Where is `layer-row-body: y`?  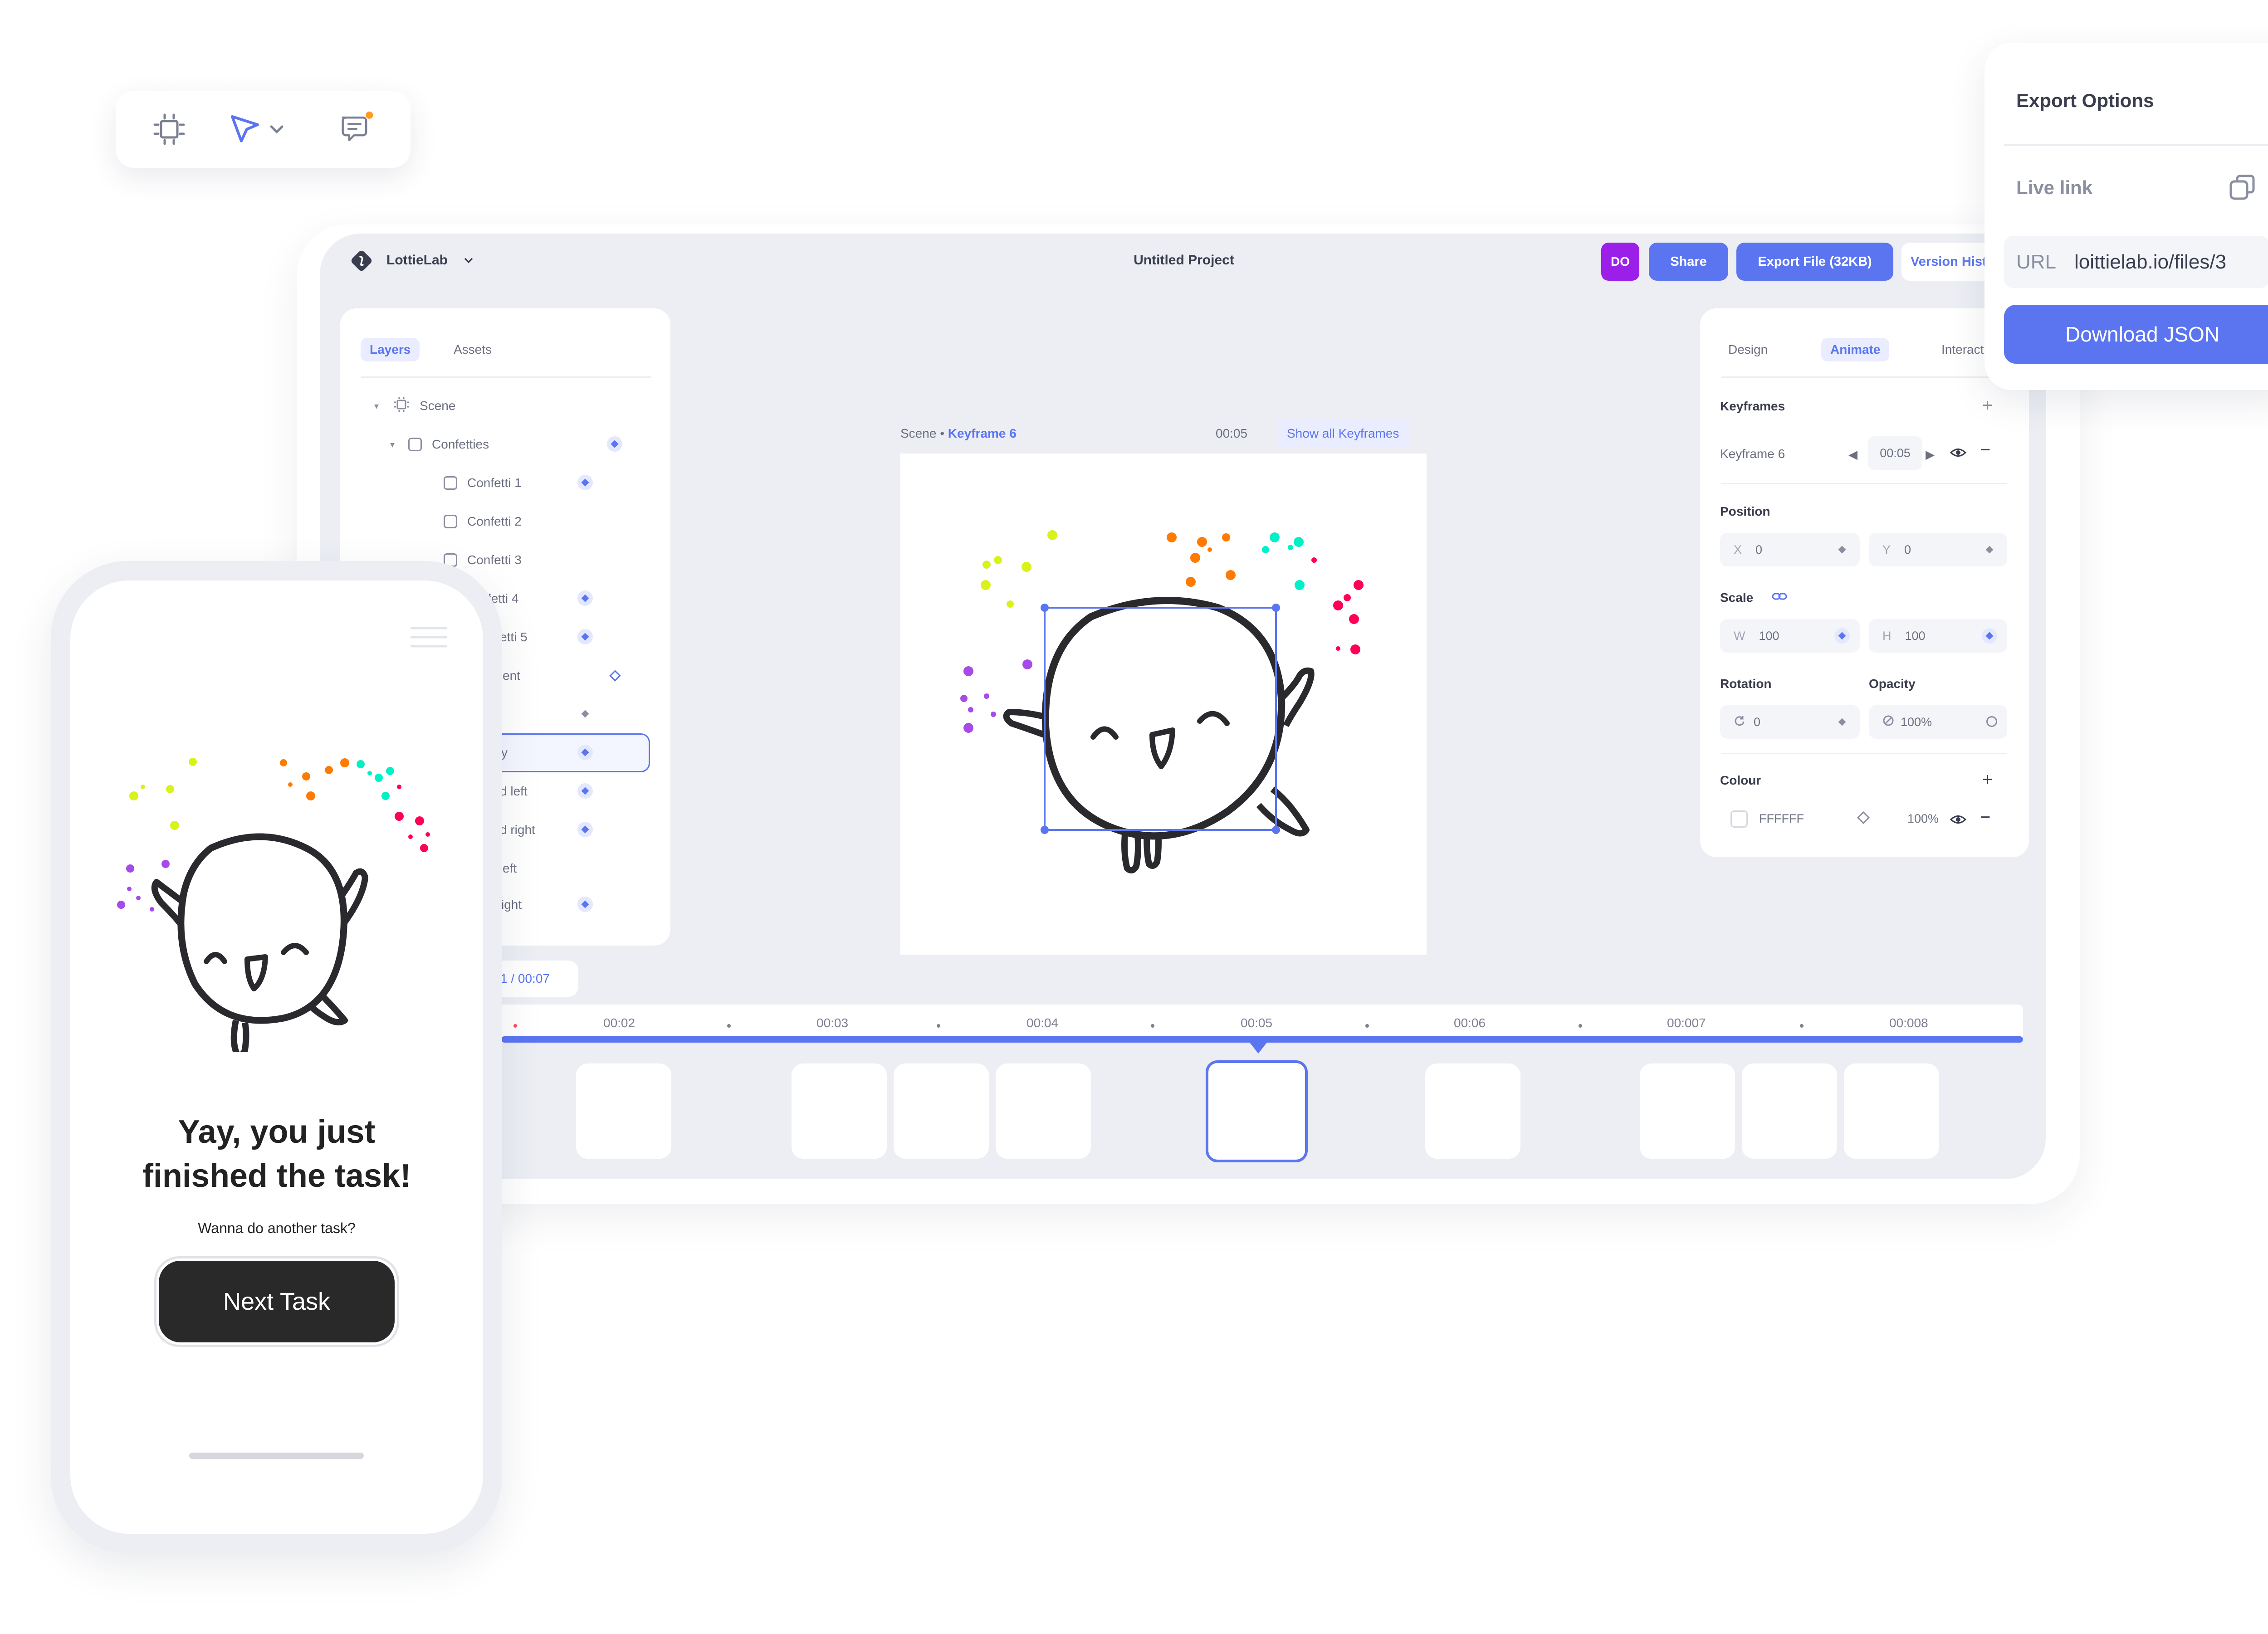 layer-row-body: y is located at coordinates (505, 752).